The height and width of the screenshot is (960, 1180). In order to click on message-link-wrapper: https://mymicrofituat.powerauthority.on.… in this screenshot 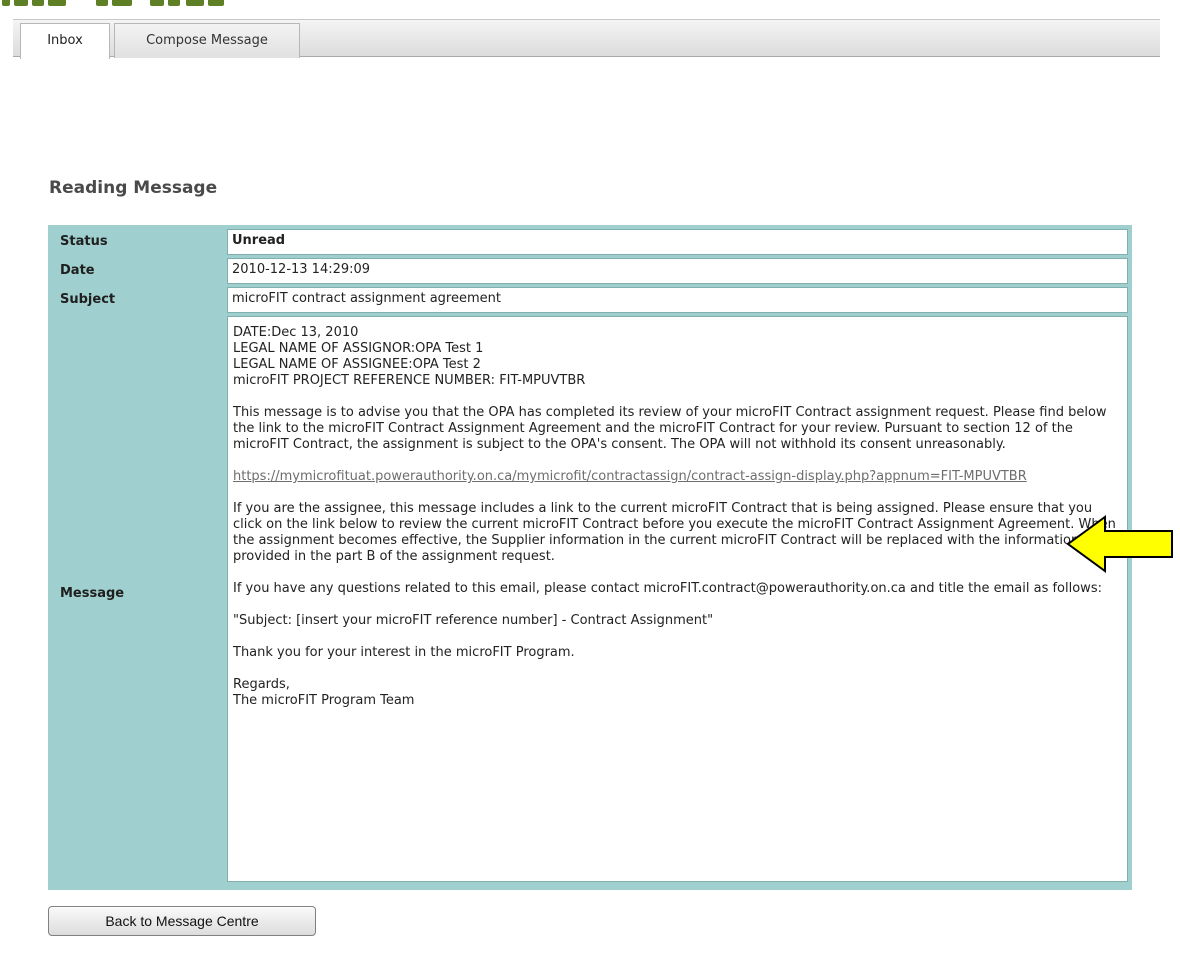, I will do `click(677, 477)`.